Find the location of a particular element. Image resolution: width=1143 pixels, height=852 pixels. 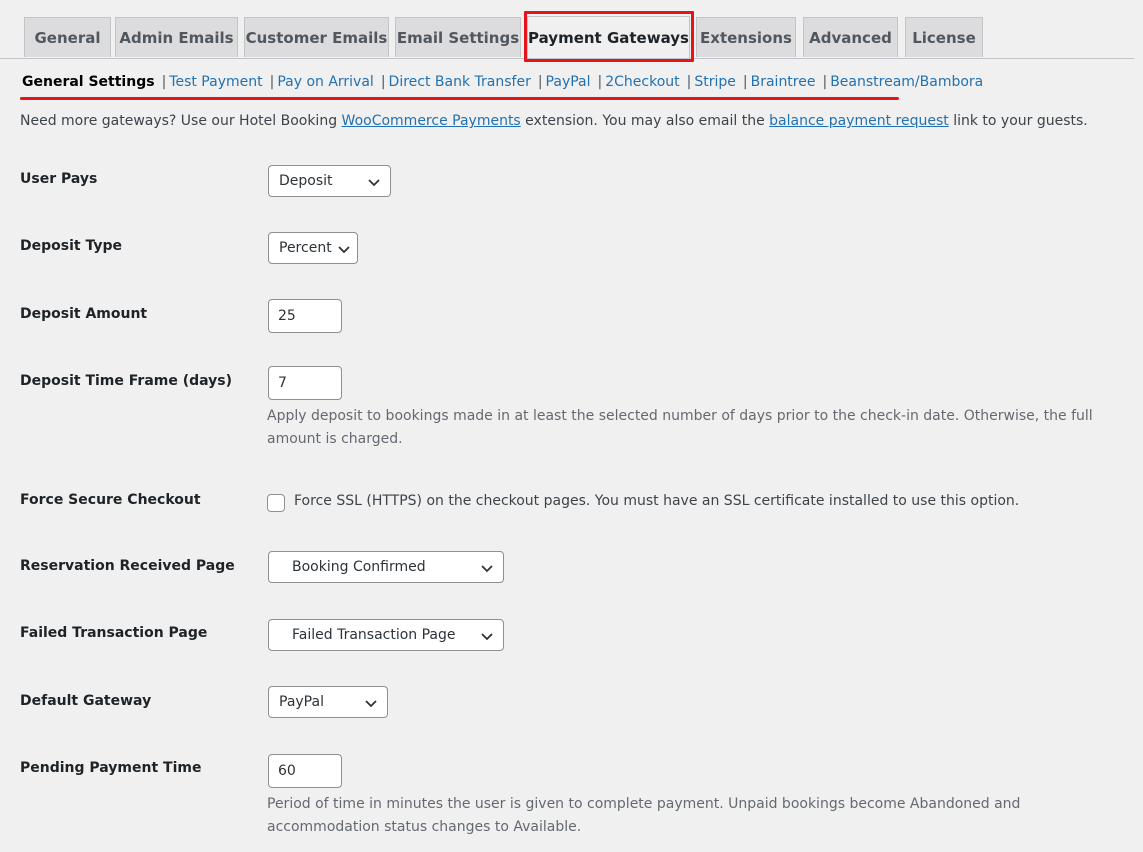

user-pays-value: Deposit is located at coordinates (306, 181).